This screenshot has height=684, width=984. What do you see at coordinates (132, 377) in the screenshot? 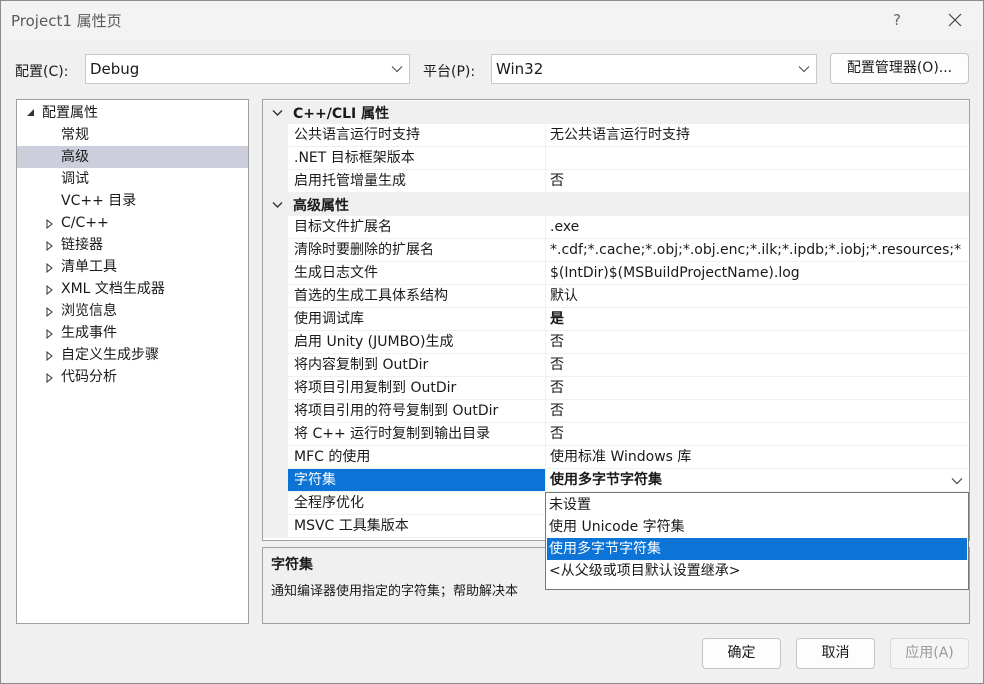
I see `tree-item-code-analysis: 代码分析` at bounding box center [132, 377].